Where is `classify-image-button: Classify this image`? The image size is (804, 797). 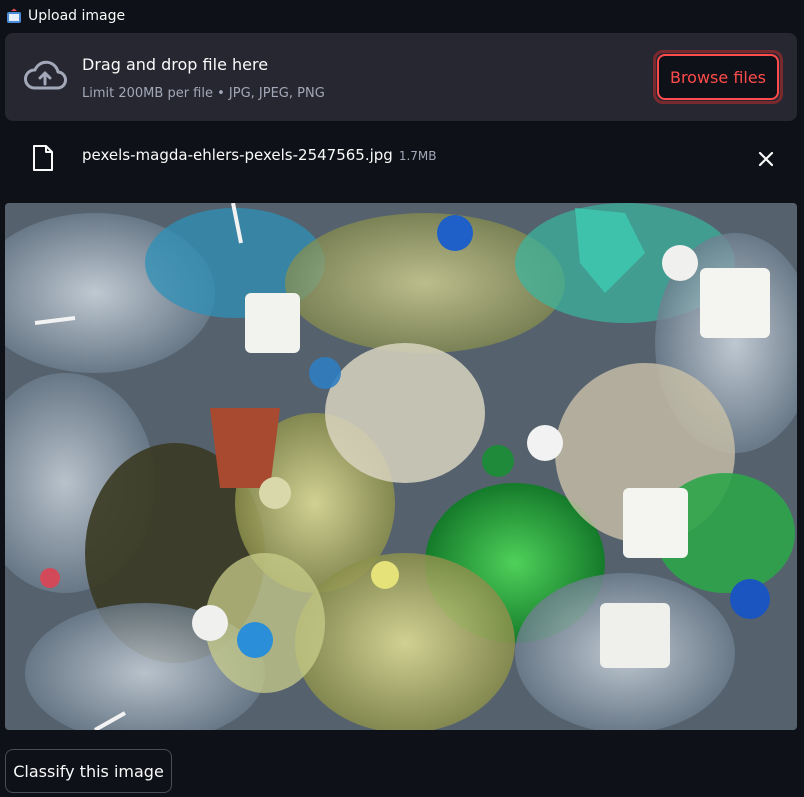 classify-image-button: Classify this image is located at coordinates (88, 771).